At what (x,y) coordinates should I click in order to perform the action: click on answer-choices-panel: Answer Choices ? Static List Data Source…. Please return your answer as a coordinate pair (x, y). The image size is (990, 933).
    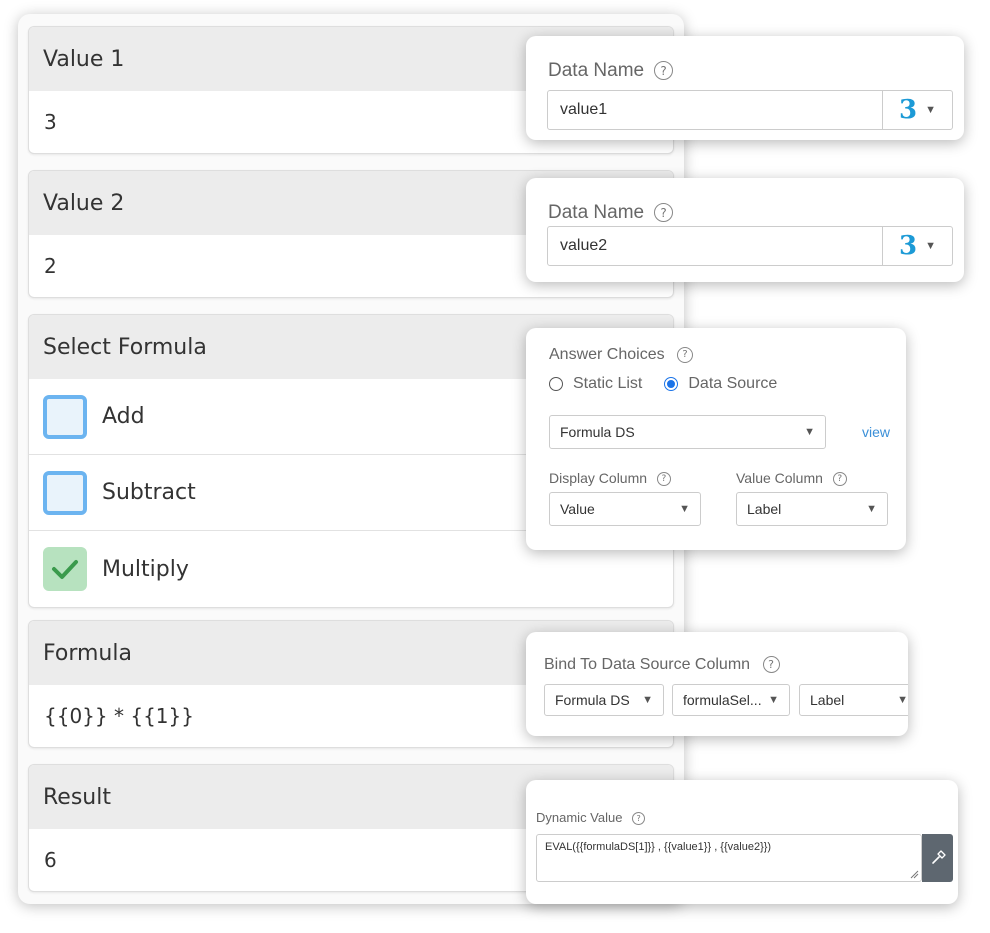
    Looking at the image, I should click on (716, 439).